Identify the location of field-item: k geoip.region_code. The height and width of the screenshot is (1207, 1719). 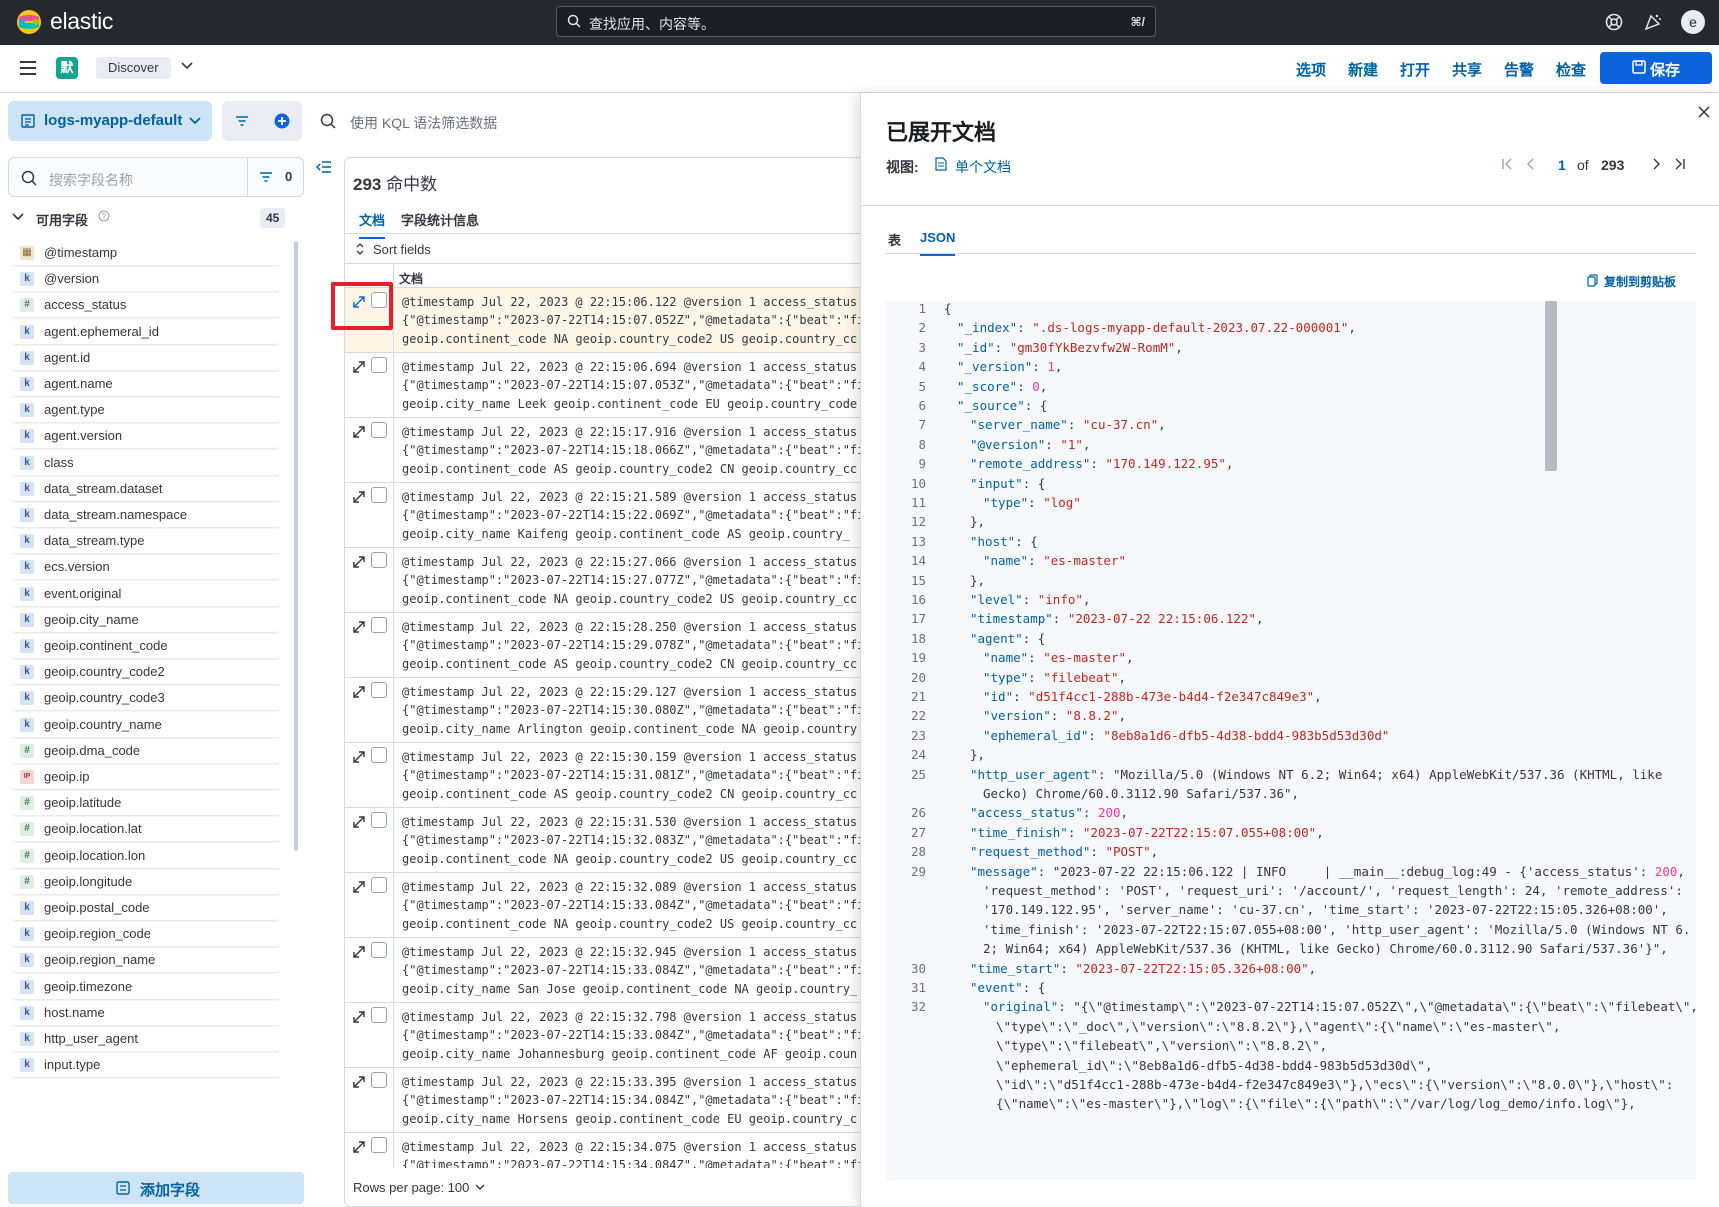
(146, 934).